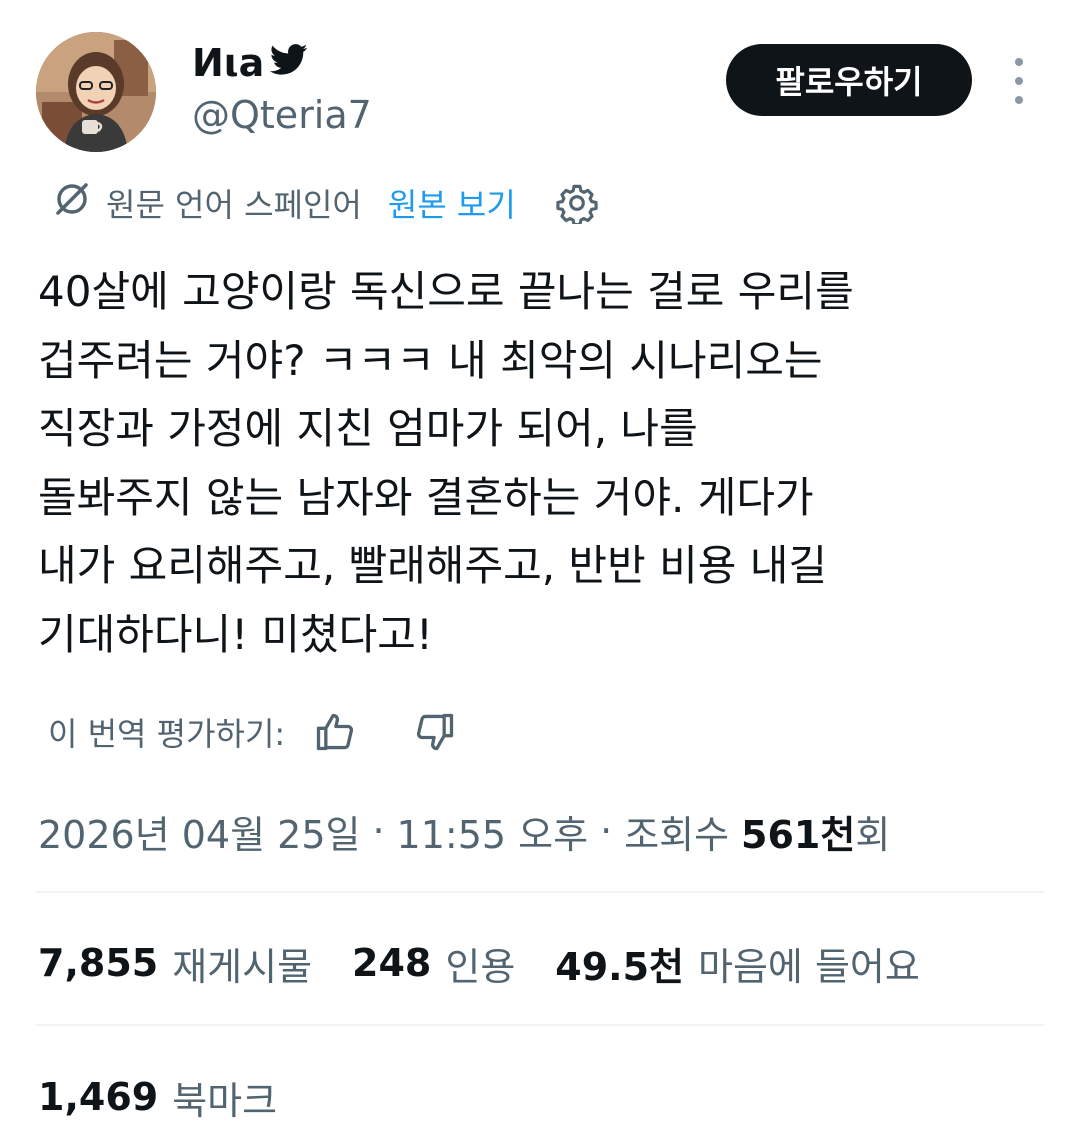  Describe the element at coordinates (873, 834) in the screenshot. I see `views-suffix: 회` at that location.